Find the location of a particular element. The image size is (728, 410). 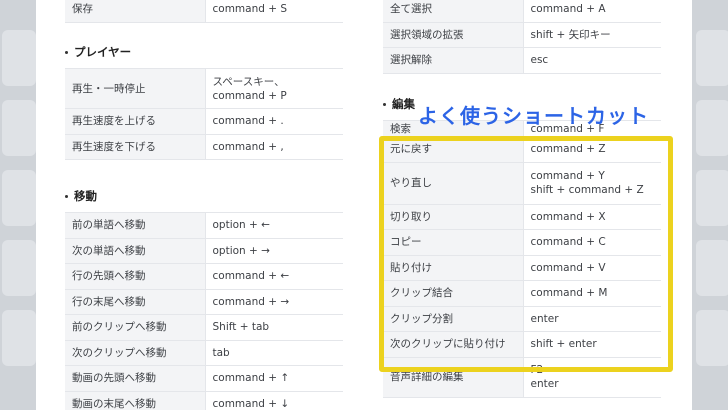

save-table: 保存 command + S is located at coordinates (204, 11).